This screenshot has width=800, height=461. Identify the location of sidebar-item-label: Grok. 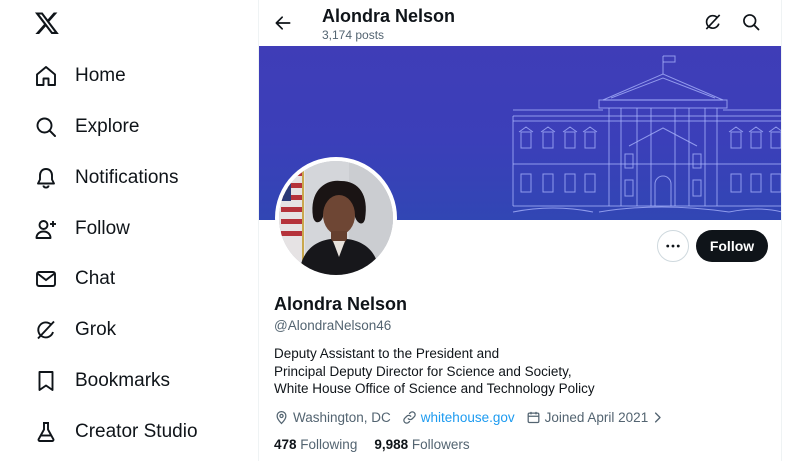
(96, 329).